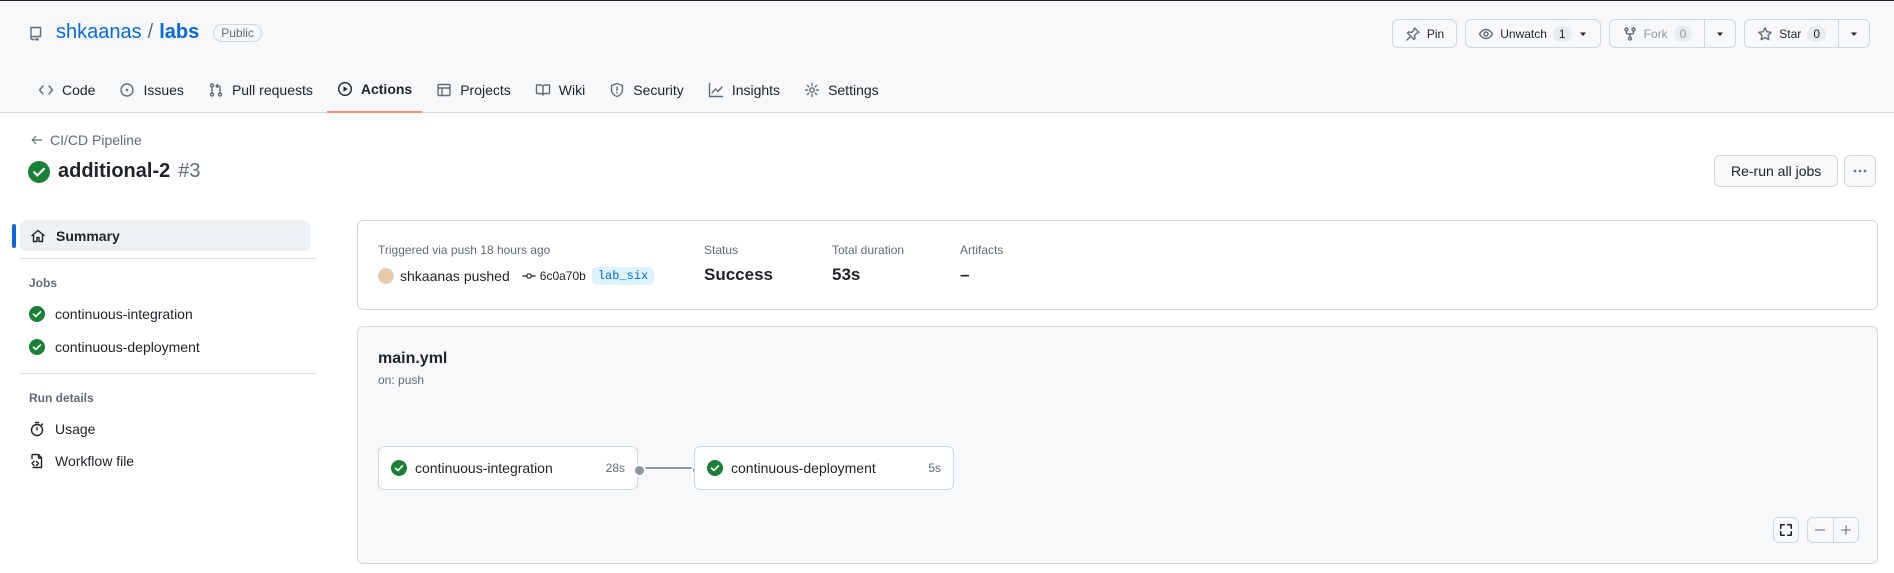 The height and width of the screenshot is (573, 1894). What do you see at coordinates (560, 90) in the screenshot?
I see `tab-wiki: Wiki` at bounding box center [560, 90].